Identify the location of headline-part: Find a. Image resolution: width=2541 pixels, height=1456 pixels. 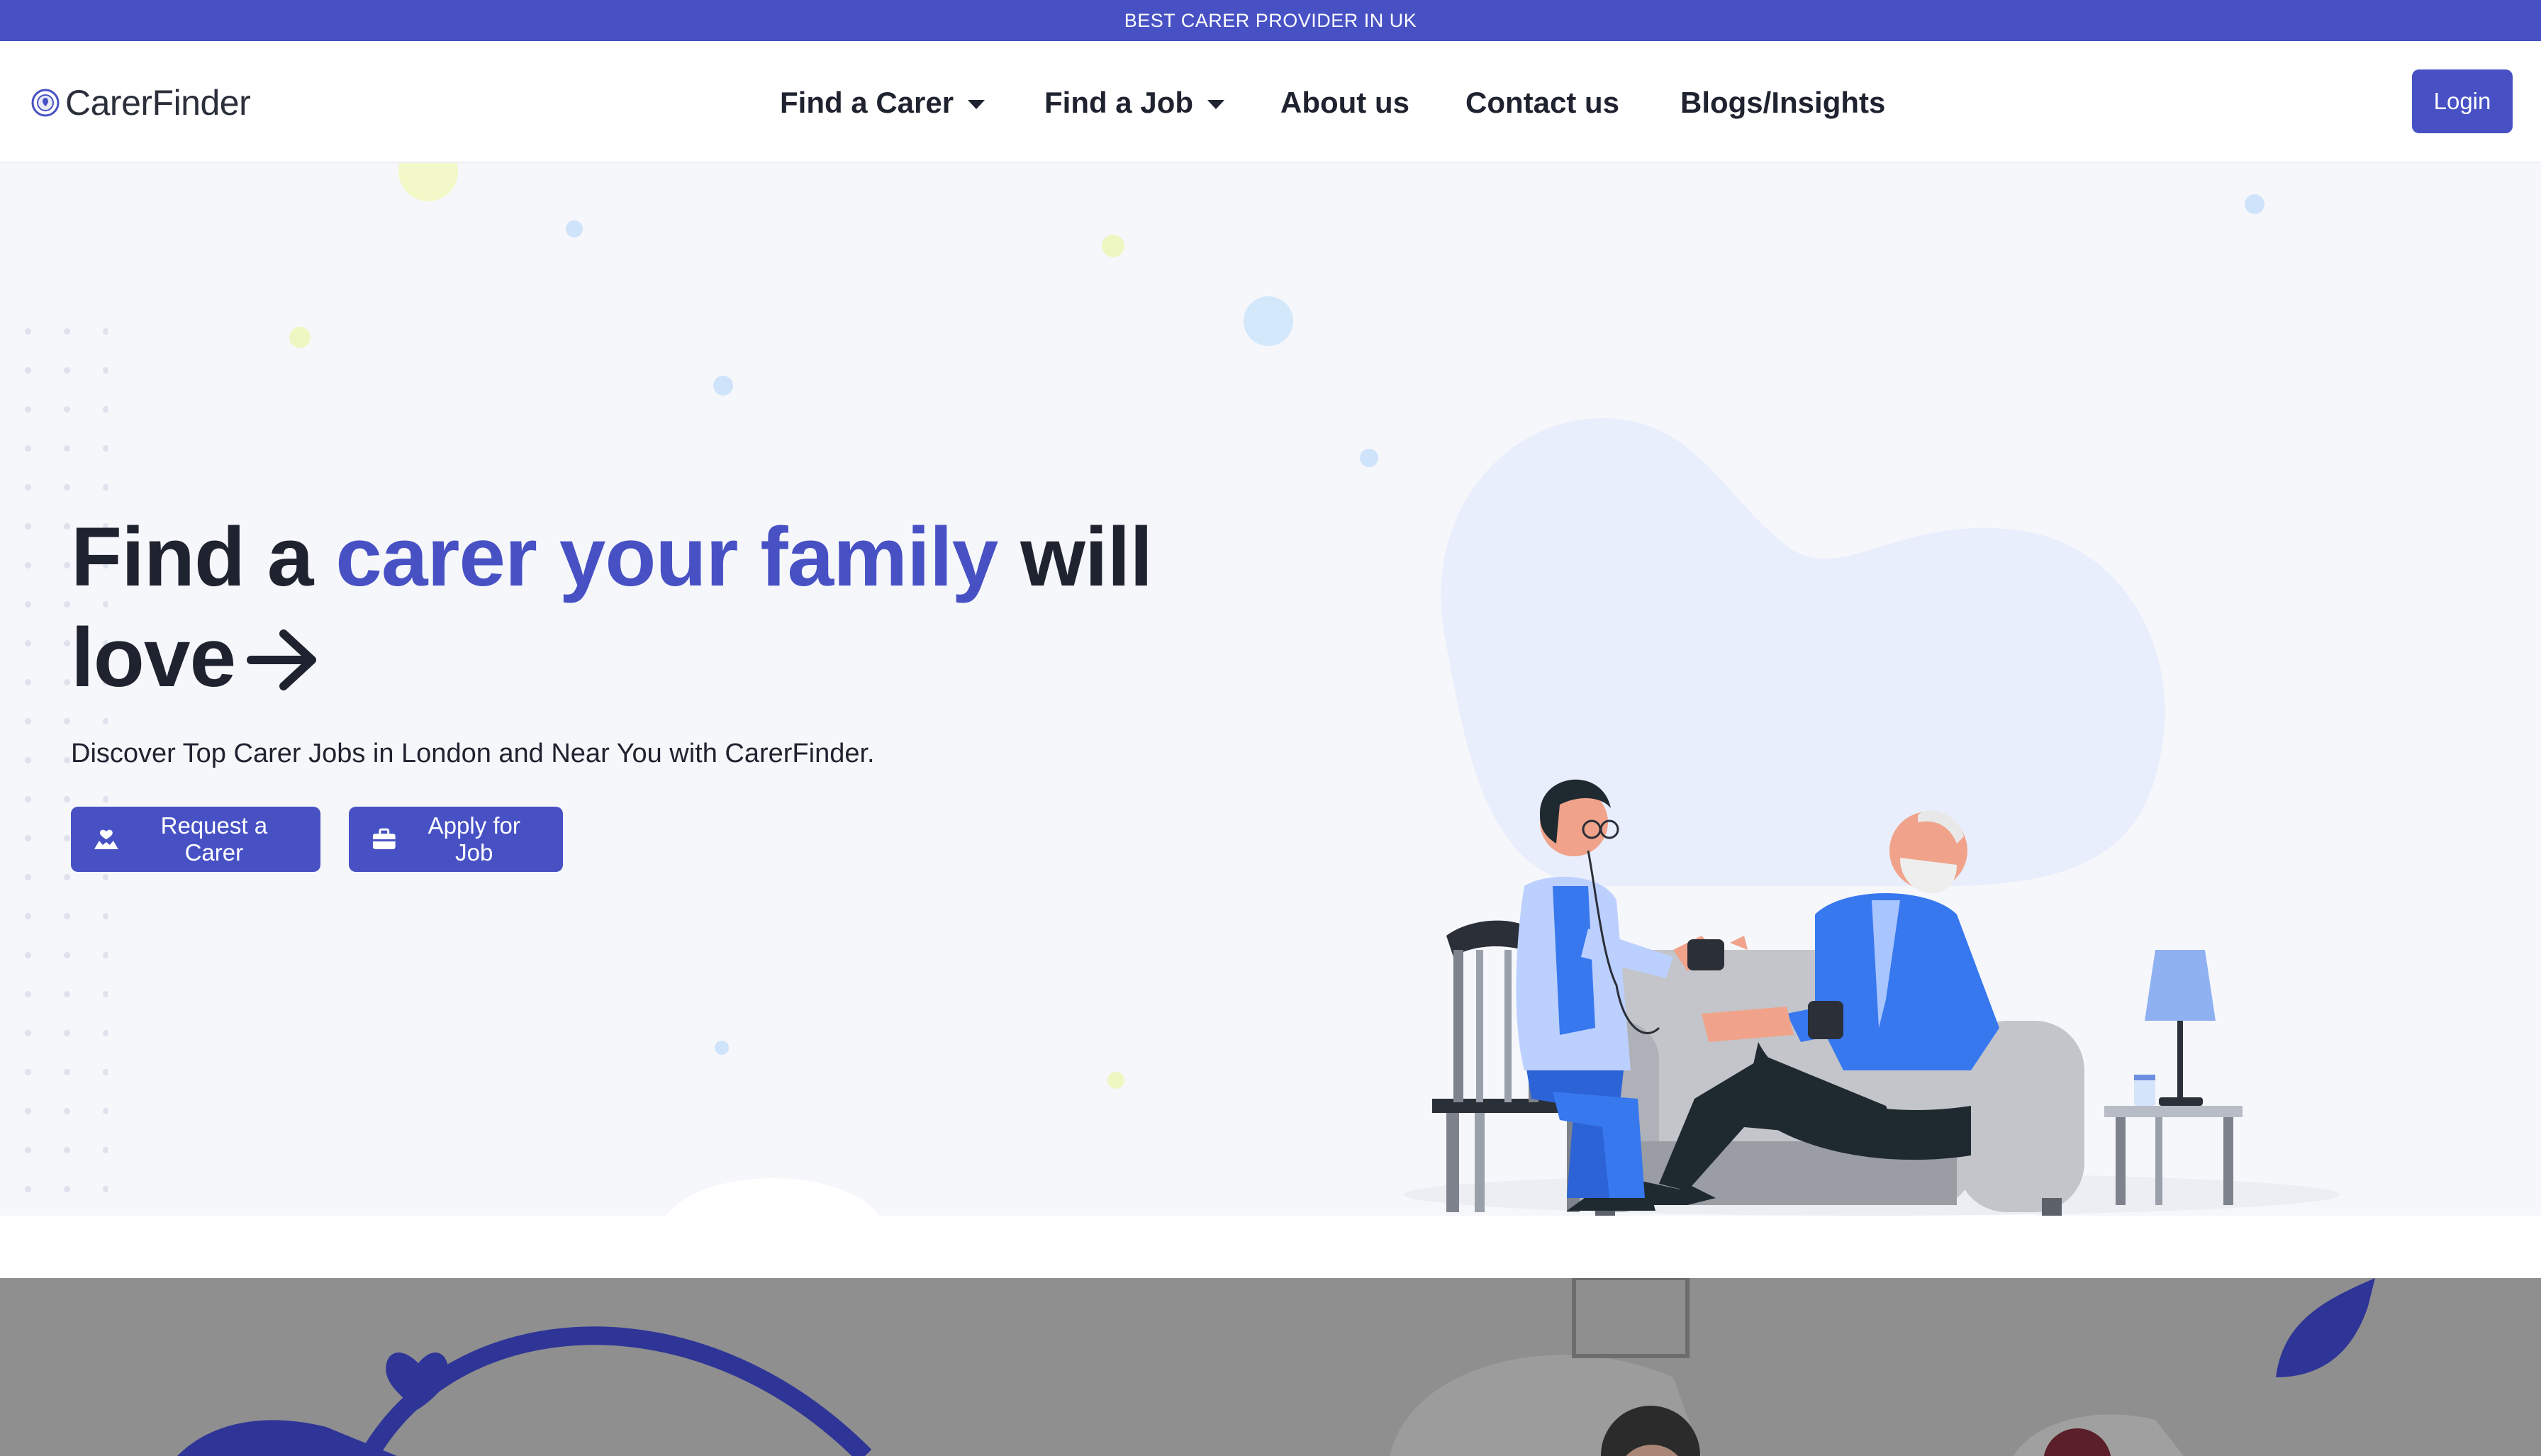
(192, 557).